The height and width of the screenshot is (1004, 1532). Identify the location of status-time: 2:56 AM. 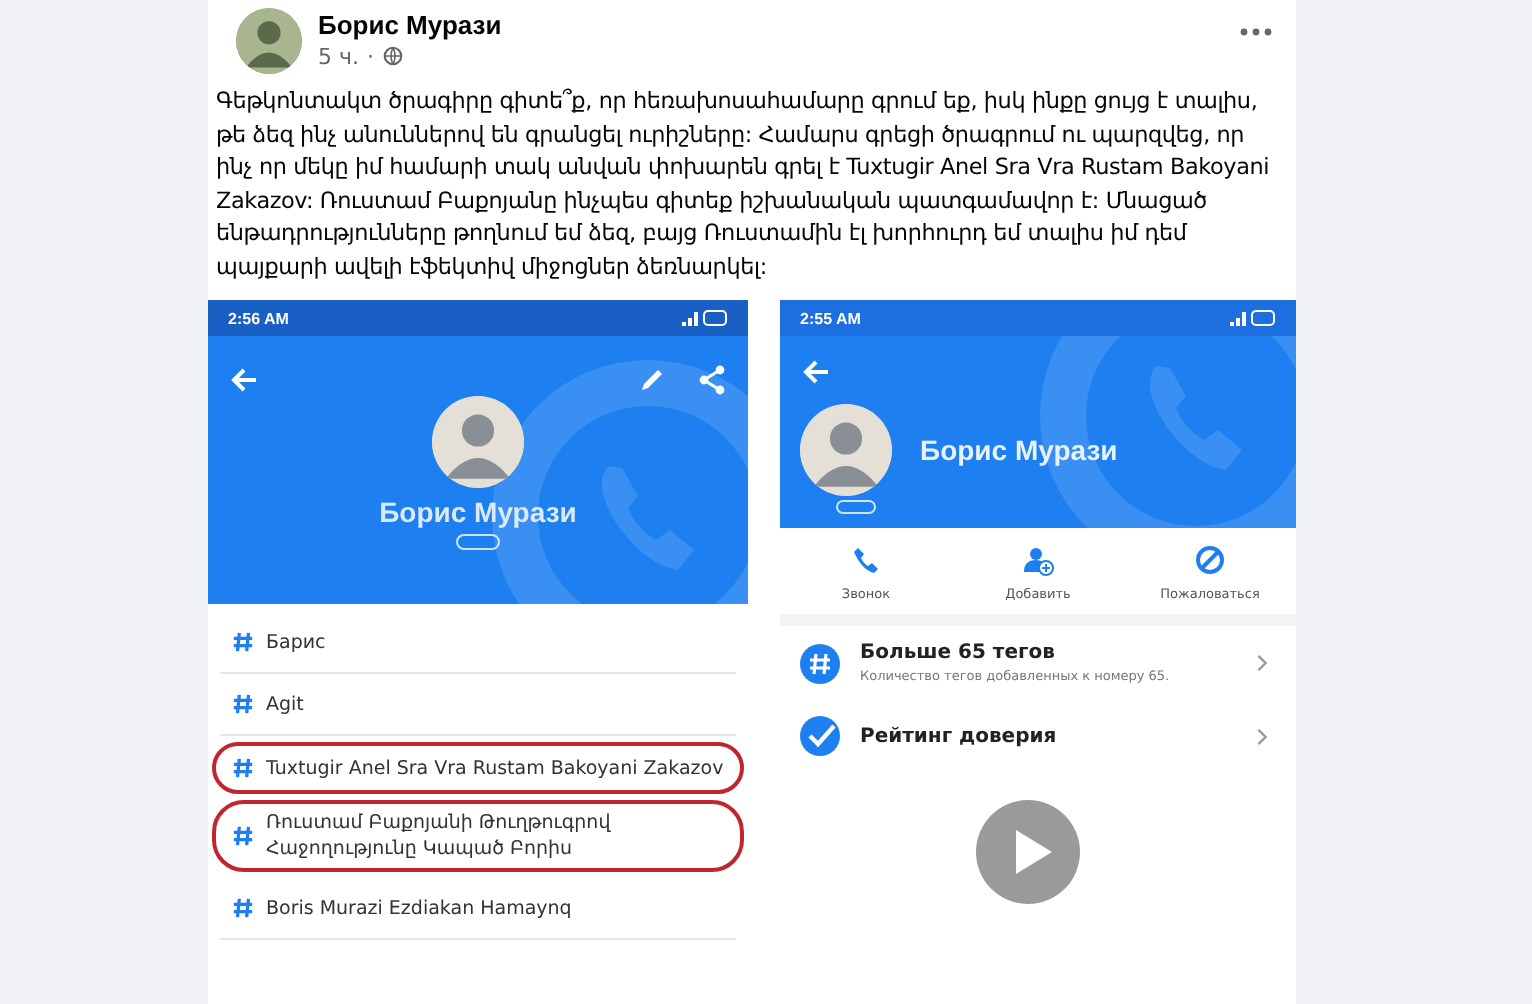
(258, 318).